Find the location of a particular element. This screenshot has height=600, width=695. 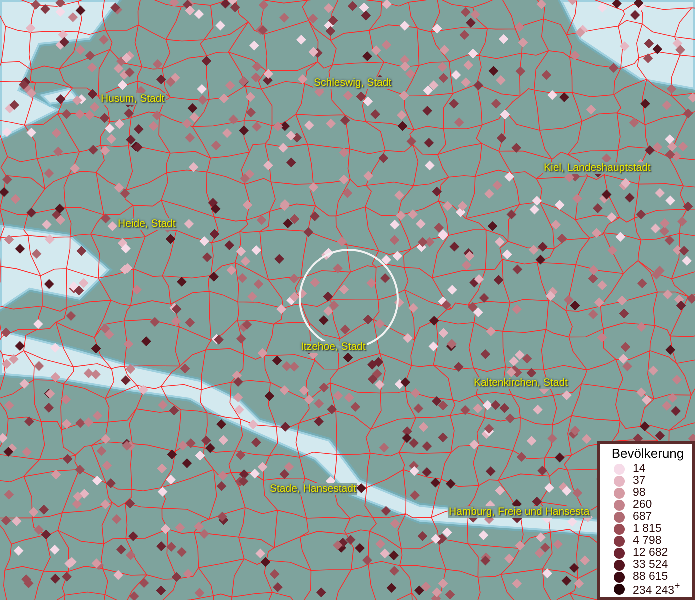

legend-label: 98 is located at coordinates (639, 493).